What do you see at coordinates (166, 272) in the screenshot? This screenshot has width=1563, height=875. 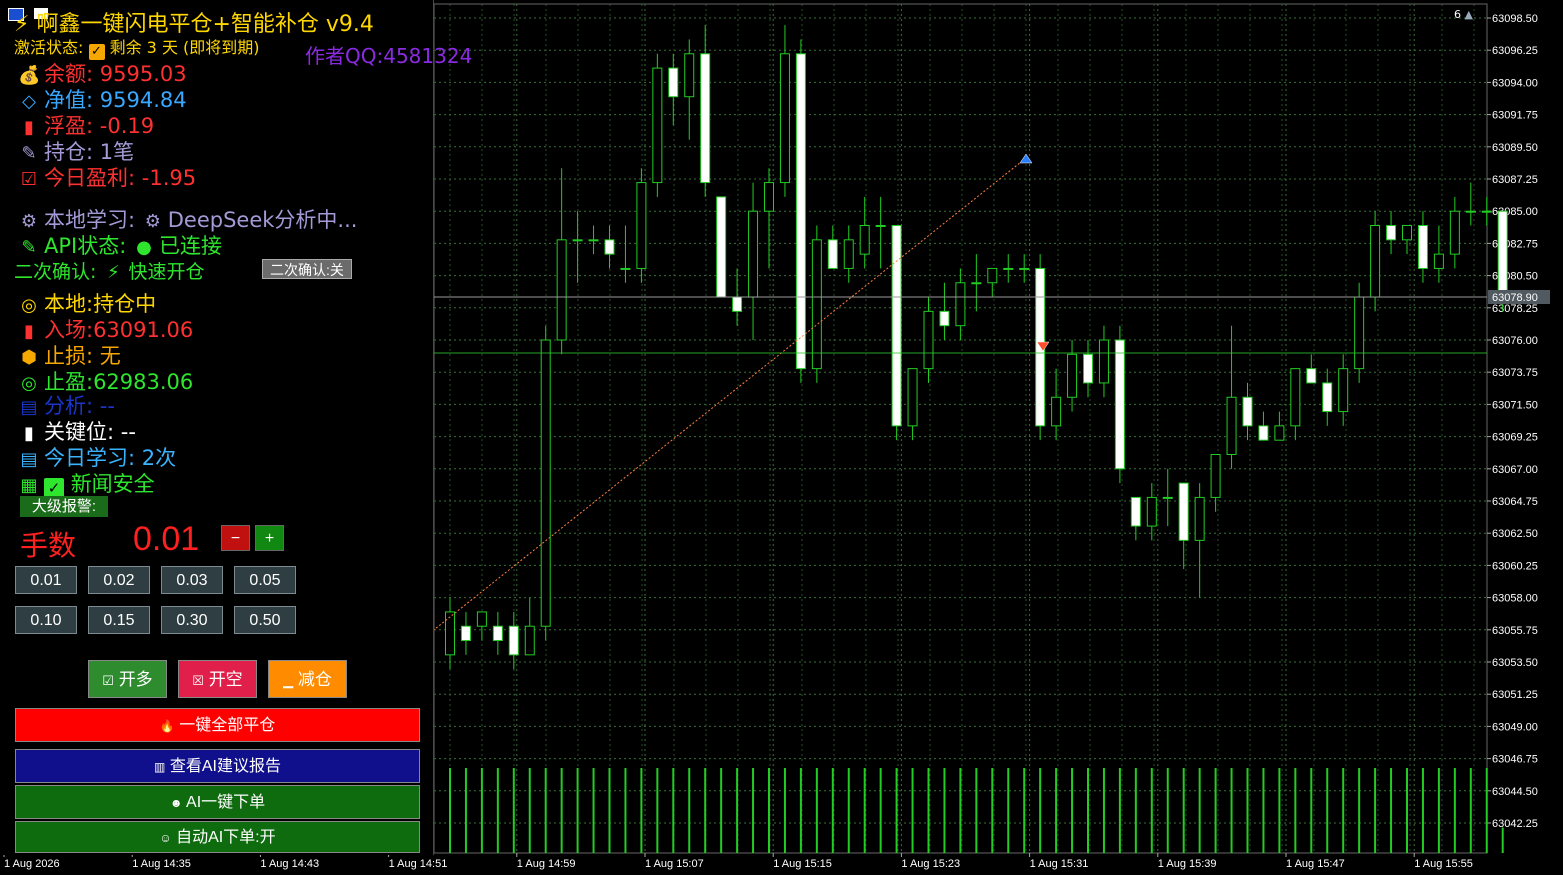 I see `fast-open-label: 快速开仓` at bounding box center [166, 272].